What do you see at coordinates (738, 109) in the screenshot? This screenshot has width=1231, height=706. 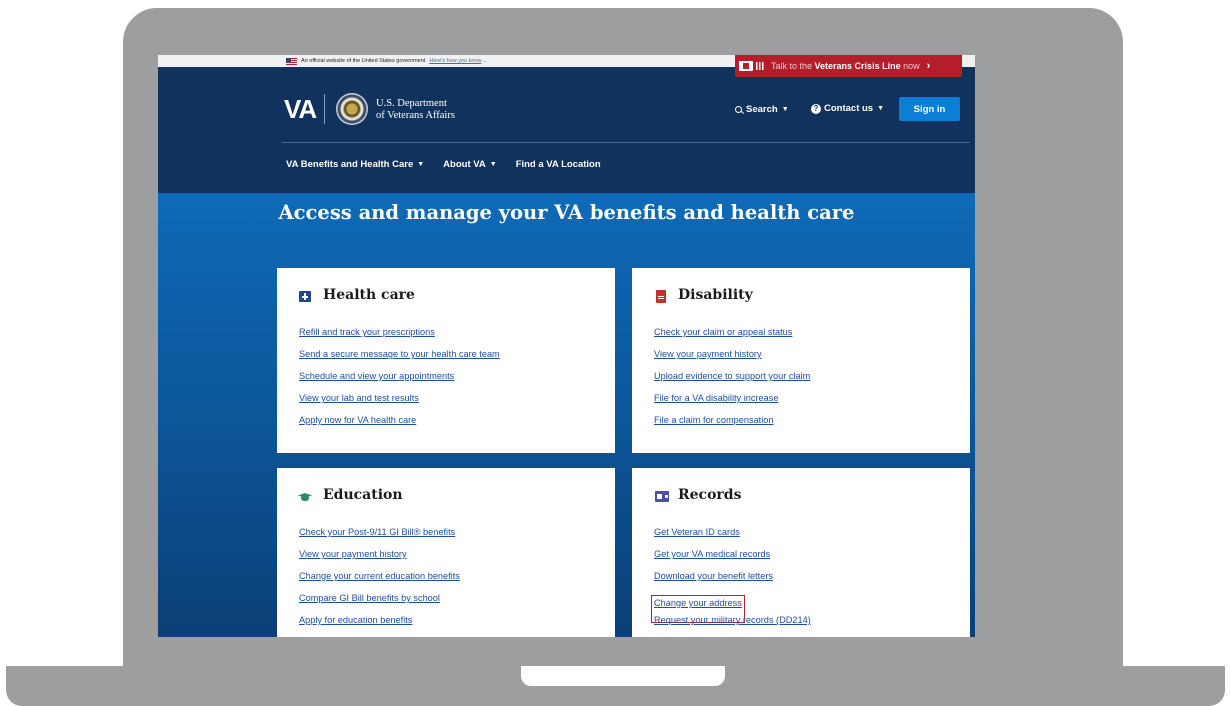 I see `search-icon` at bounding box center [738, 109].